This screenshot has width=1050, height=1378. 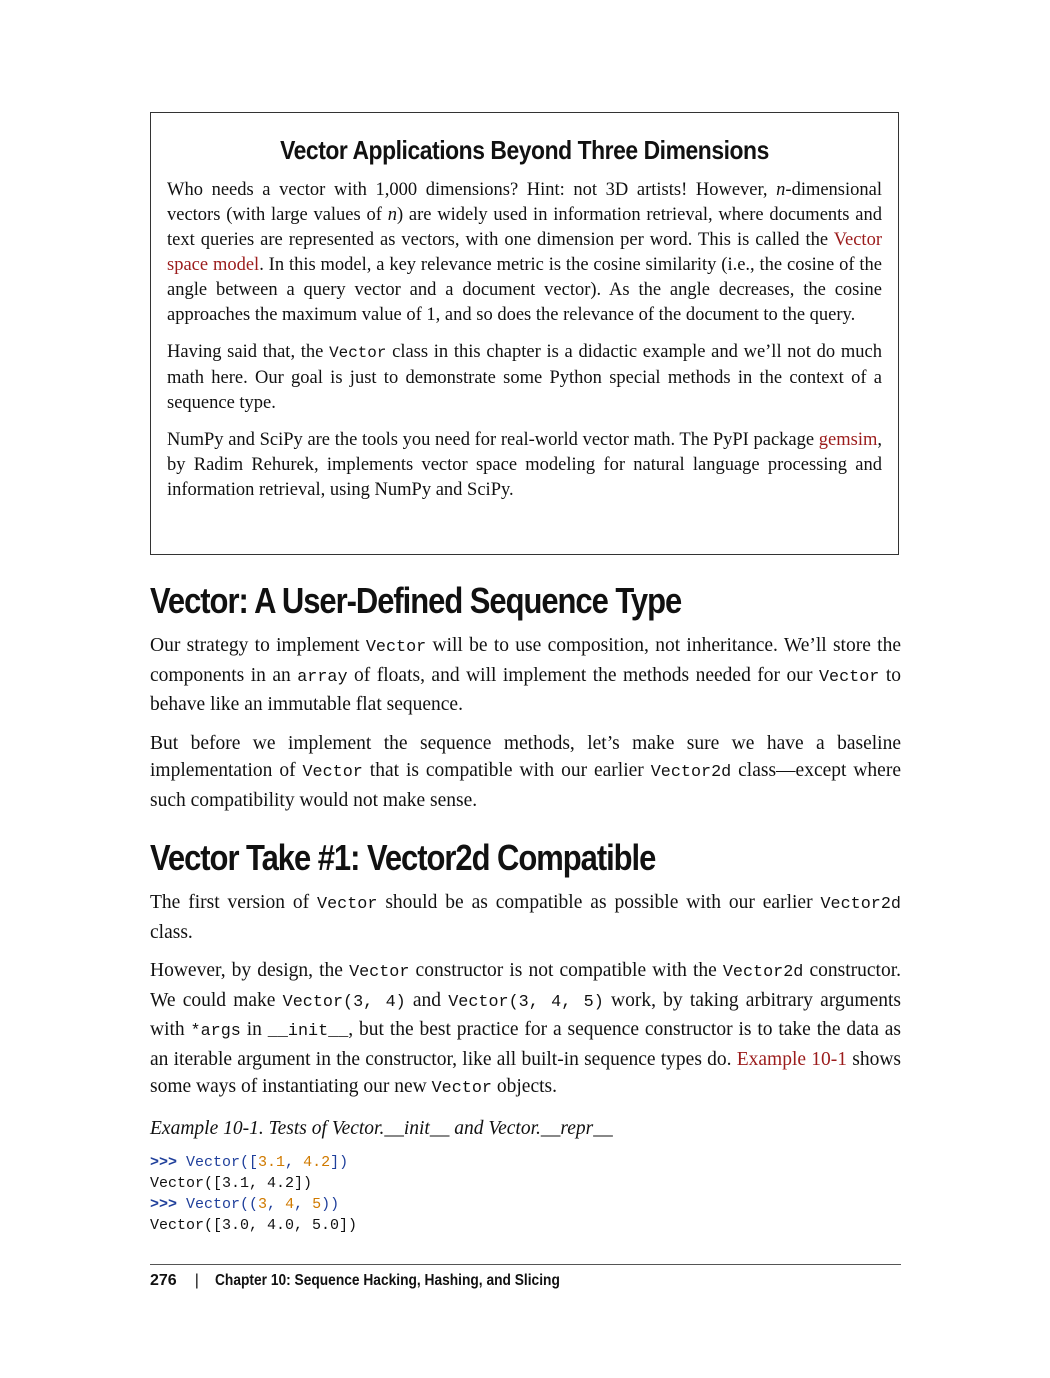 I want to click on text: However, by design, the, so click(x=250, y=970).